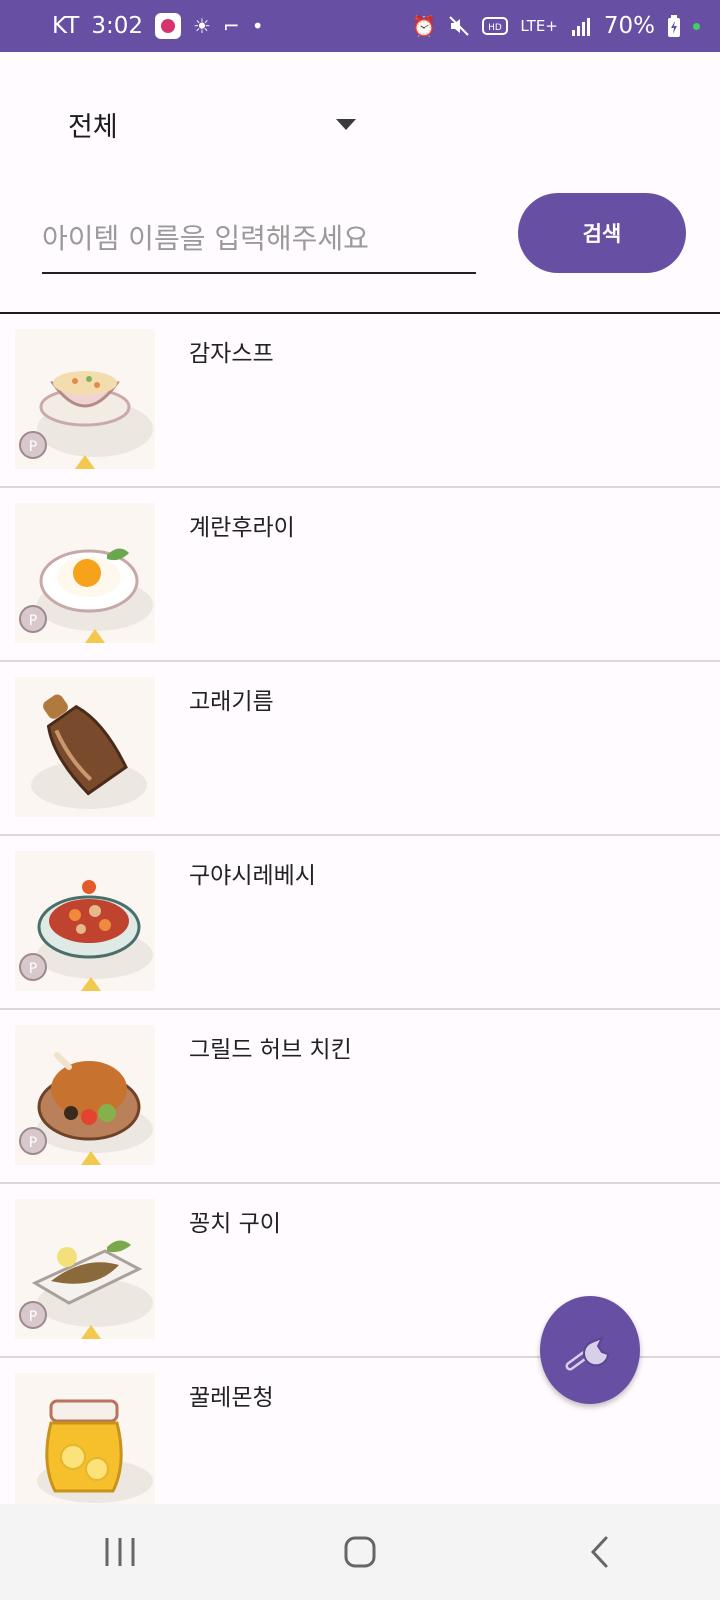 The width and height of the screenshot is (720, 1600). I want to click on network-type-label: LTE+, so click(539, 26).